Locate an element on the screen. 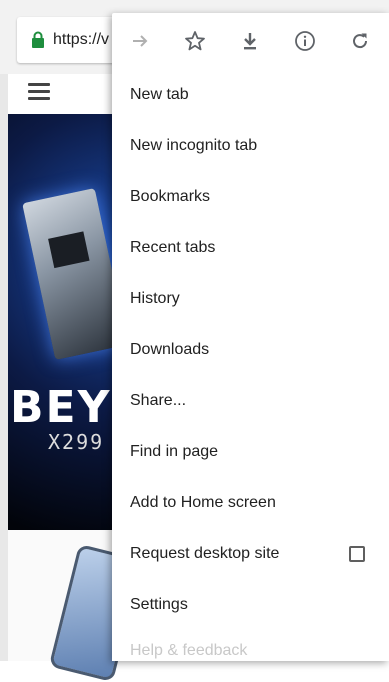 The width and height of the screenshot is (389, 682). menu-item-add-to-home-screen: Add to Home screen is located at coordinates (250, 502).